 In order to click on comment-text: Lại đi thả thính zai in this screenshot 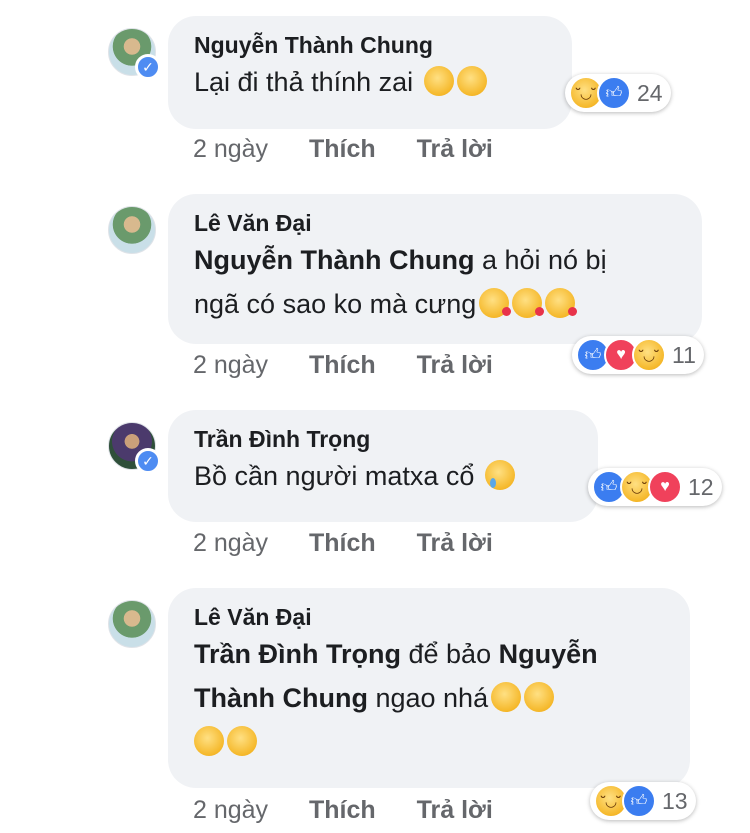, I will do `click(370, 82)`.